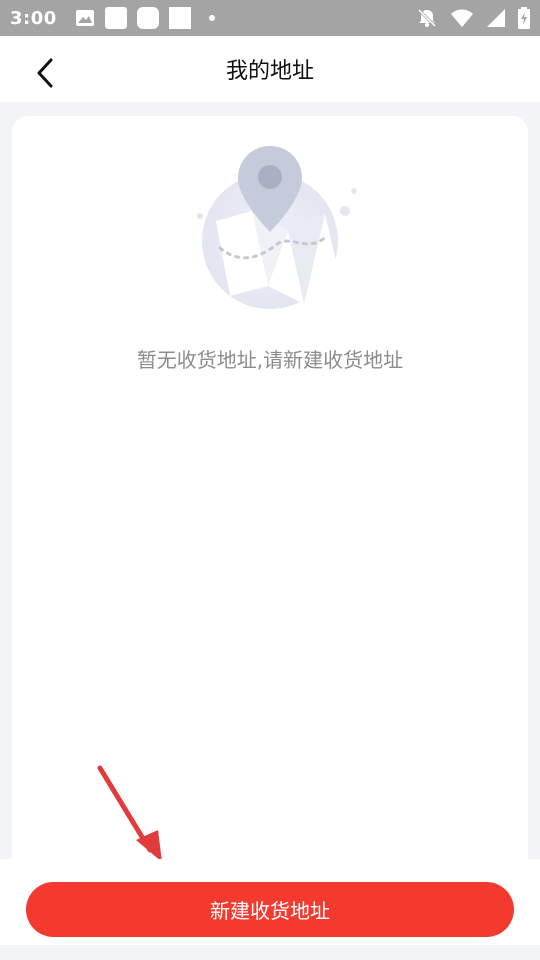 The width and height of the screenshot is (540, 960). What do you see at coordinates (129, 813) in the screenshot?
I see `pointer-arrow-annotation` at bounding box center [129, 813].